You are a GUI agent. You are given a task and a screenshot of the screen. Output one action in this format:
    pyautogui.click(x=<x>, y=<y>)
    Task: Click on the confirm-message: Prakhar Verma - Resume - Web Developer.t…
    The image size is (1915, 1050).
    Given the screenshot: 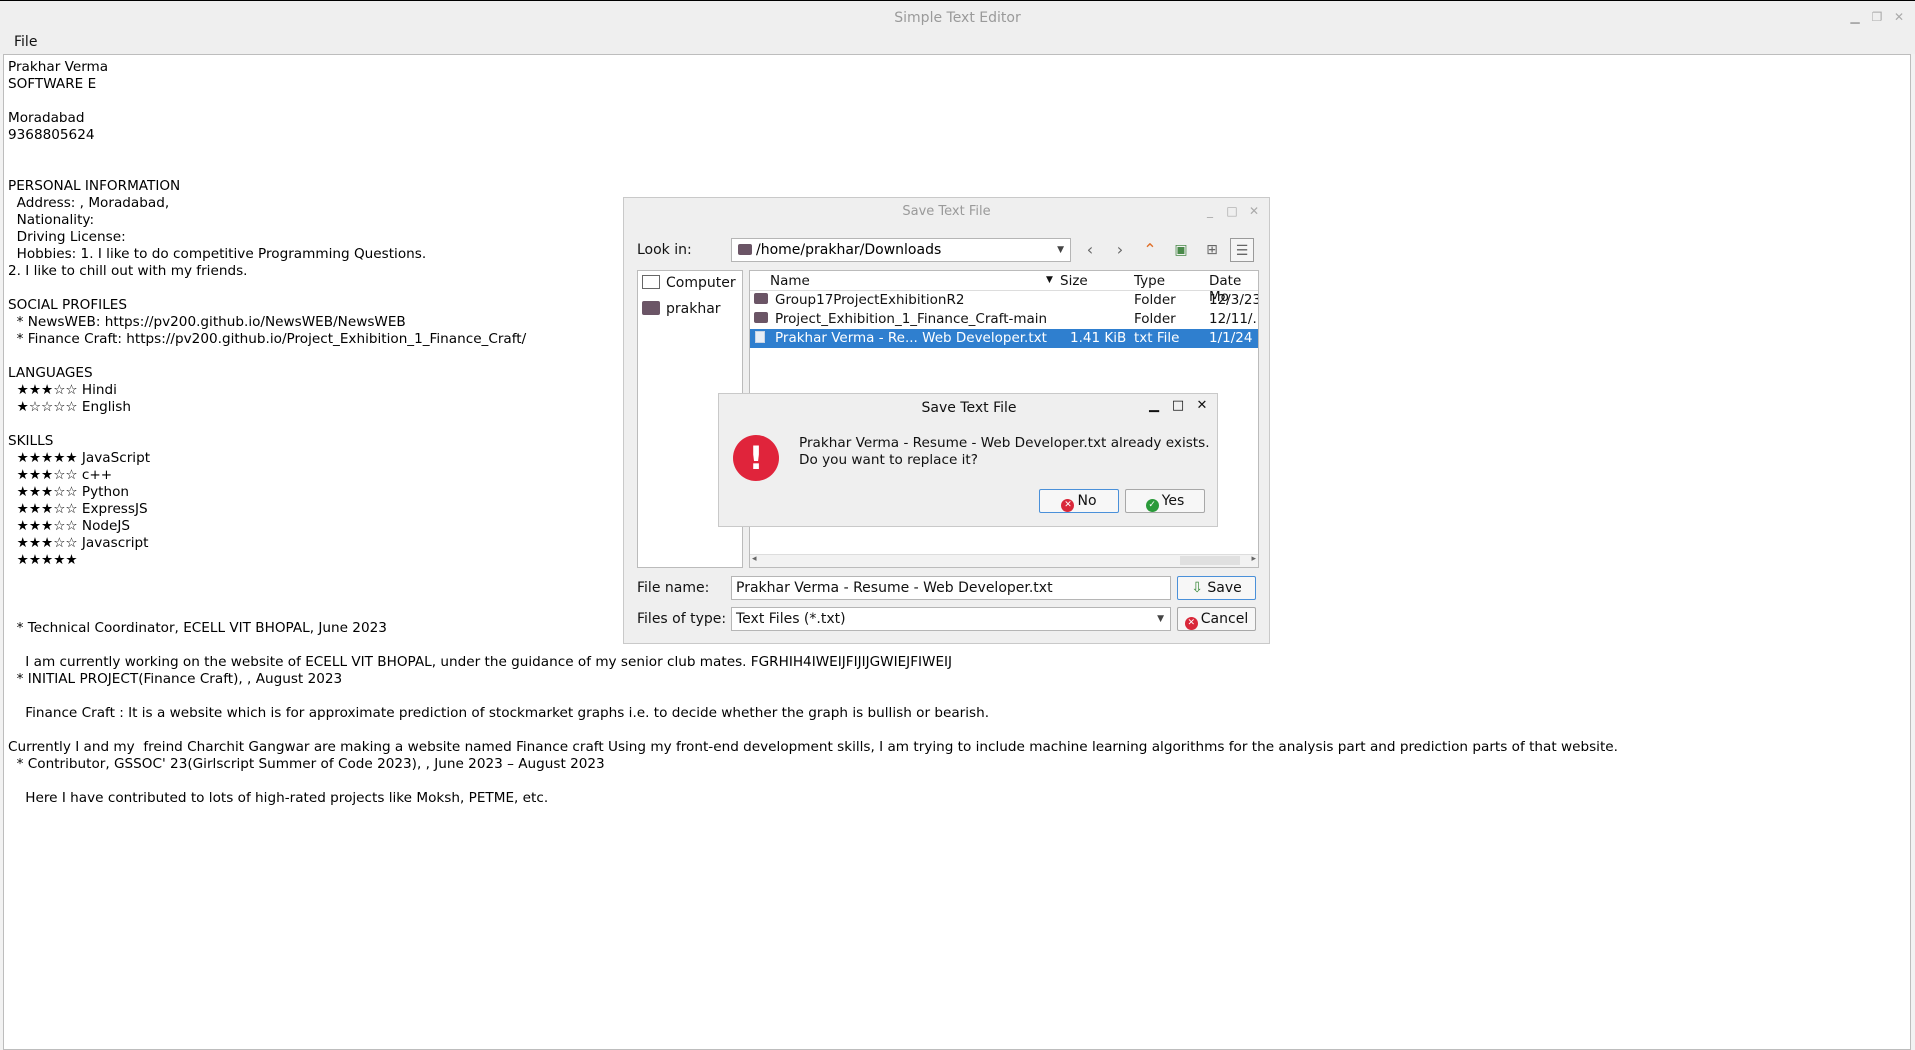 What is the action you would take?
    pyautogui.click(x=1004, y=452)
    